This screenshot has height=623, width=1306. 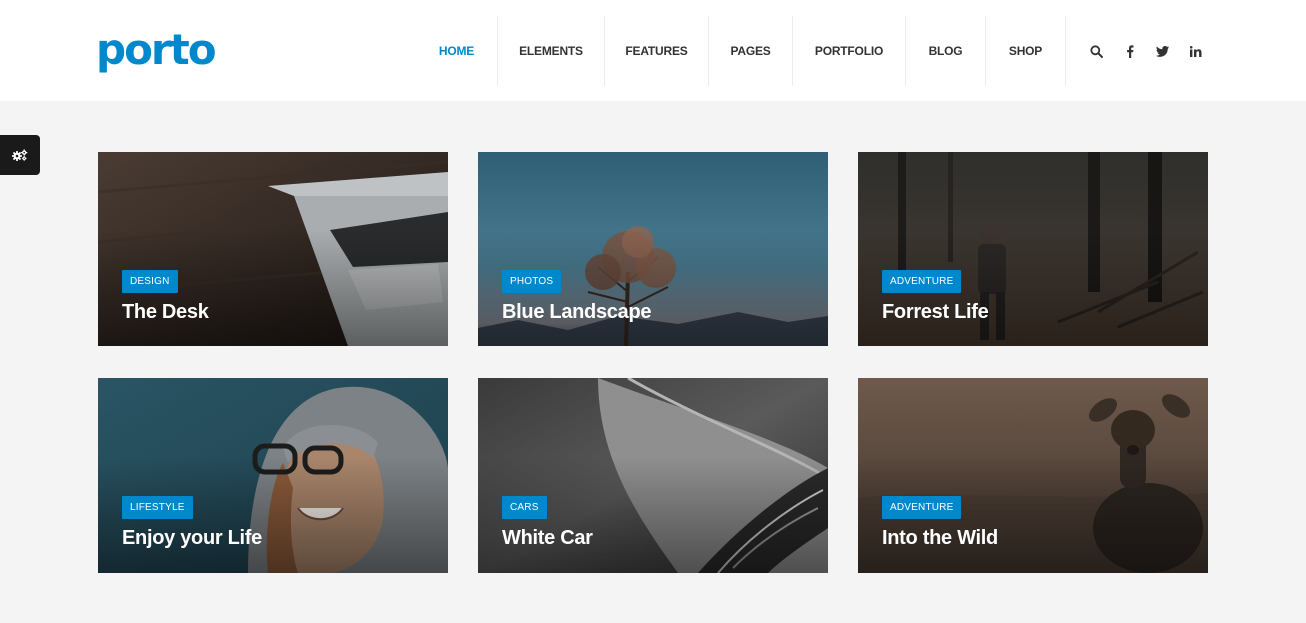 What do you see at coordinates (532, 281) in the screenshot?
I see `category-badge: PHOTOS` at bounding box center [532, 281].